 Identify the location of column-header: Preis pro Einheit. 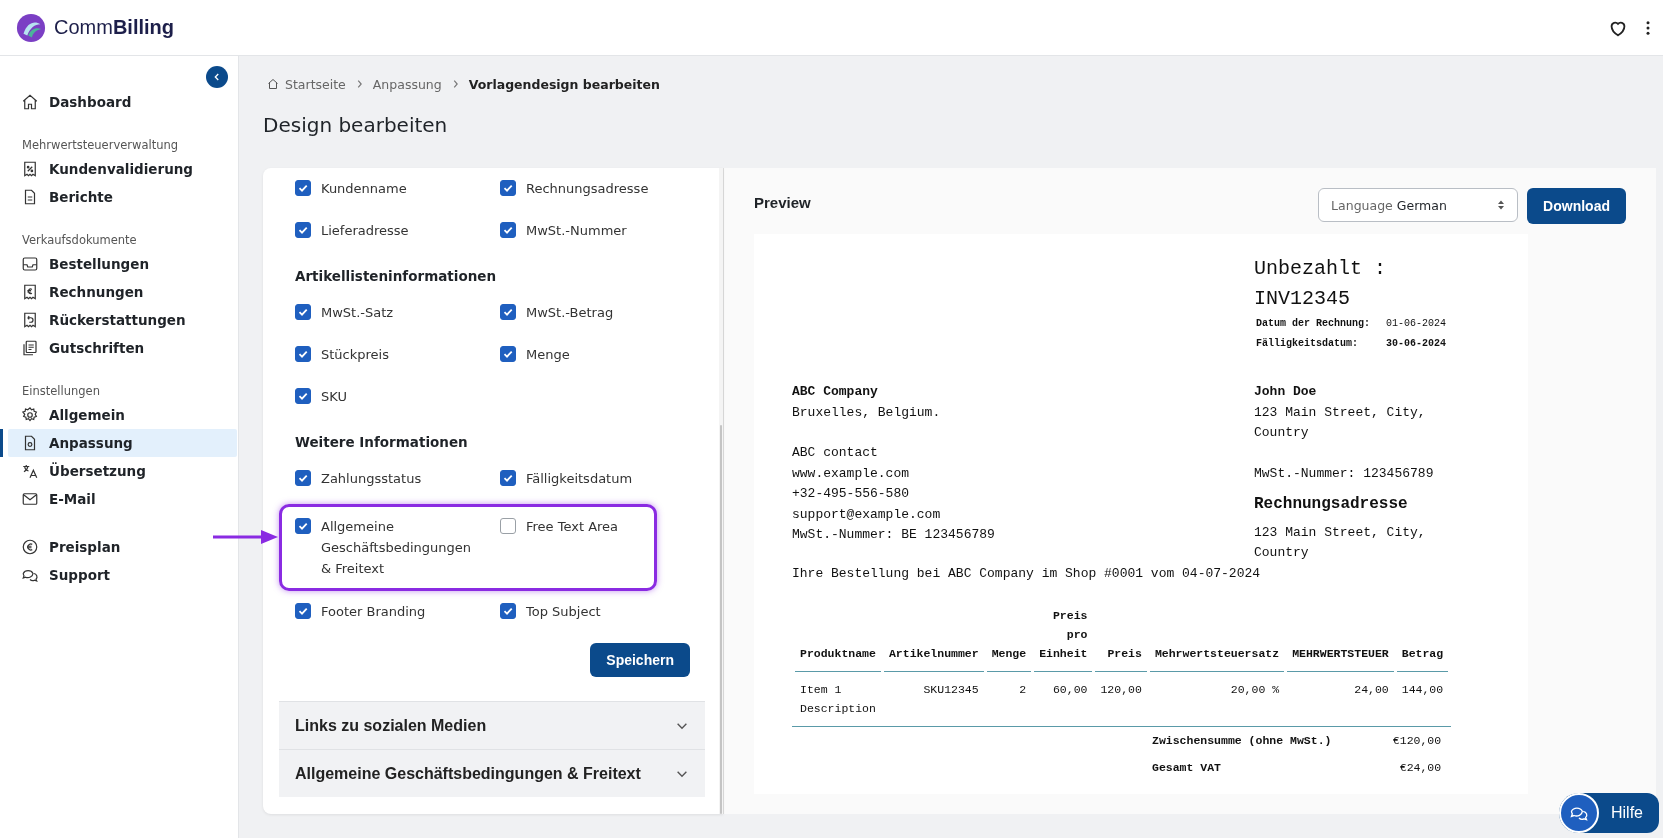
(1063, 639).